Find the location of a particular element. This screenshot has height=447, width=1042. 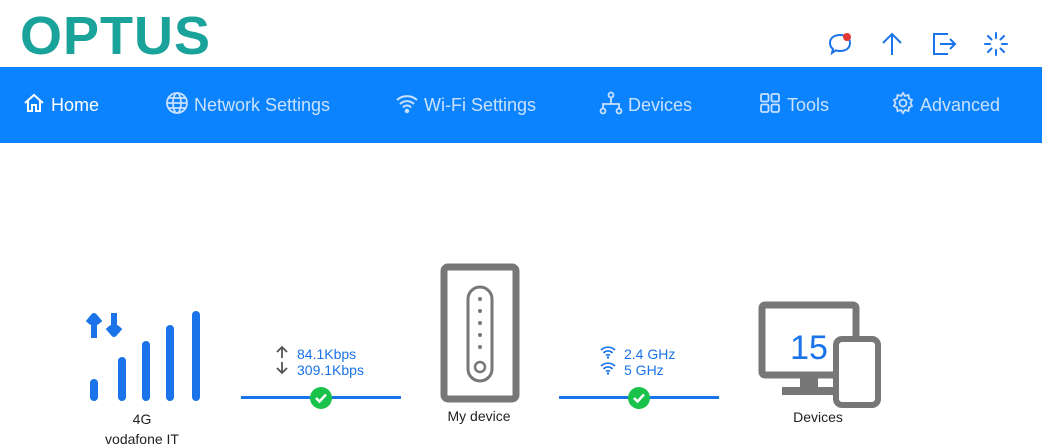

download-rate: 309.1Kbps is located at coordinates (319, 369).